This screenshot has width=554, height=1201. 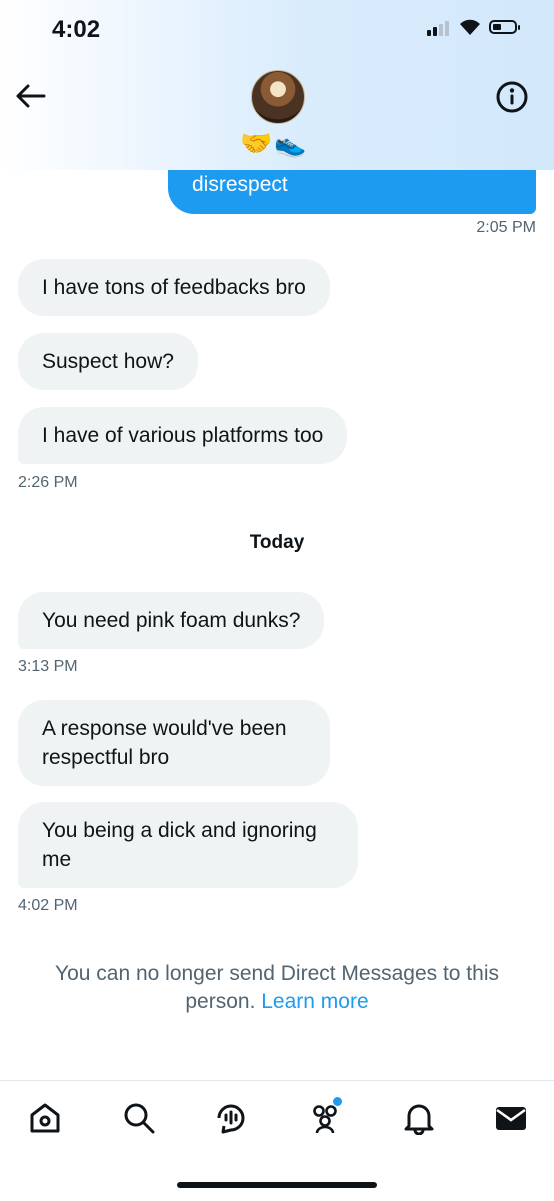 What do you see at coordinates (278, 97) in the screenshot?
I see `contact-avatar` at bounding box center [278, 97].